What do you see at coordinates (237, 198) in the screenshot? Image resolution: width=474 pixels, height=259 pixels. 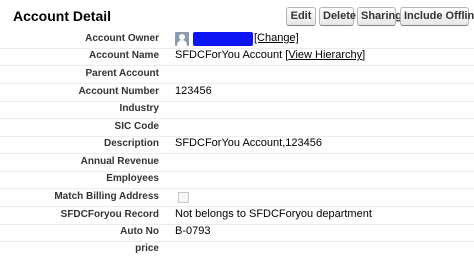 I see `field-row-match-billing-address: Match Billing Address` at bounding box center [237, 198].